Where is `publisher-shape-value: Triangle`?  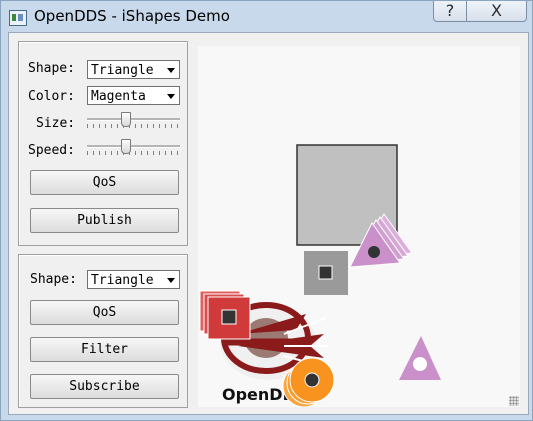 publisher-shape-value: Triangle is located at coordinates (122, 70).